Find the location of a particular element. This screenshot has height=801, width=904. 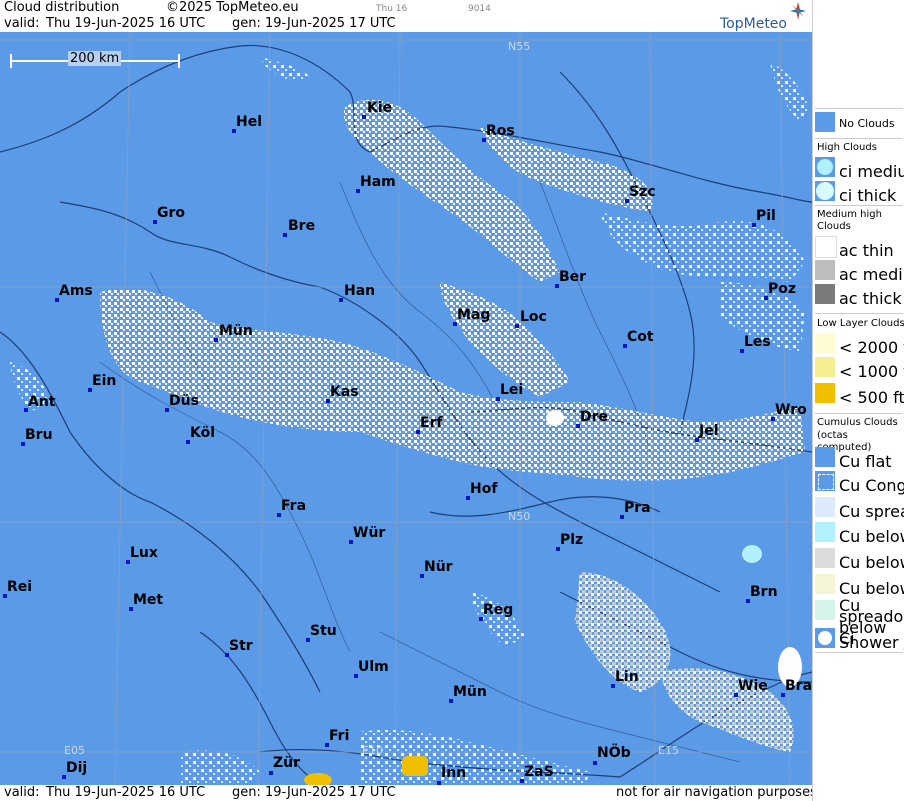

city-label: Jel is located at coordinates (709, 431).